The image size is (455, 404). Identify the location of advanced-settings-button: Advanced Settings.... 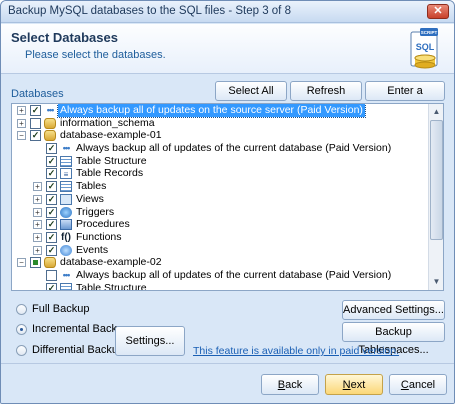
(393, 310).